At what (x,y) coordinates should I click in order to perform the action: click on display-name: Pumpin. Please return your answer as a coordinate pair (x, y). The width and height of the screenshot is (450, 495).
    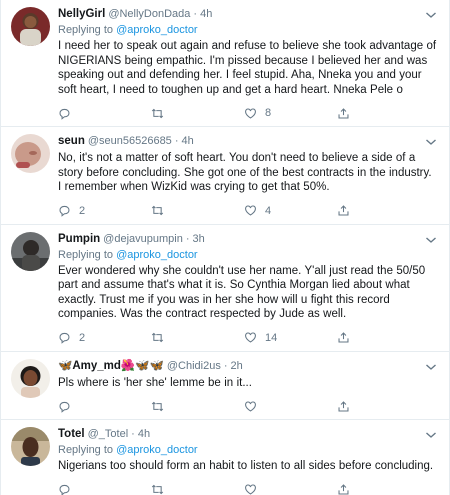
    Looking at the image, I should click on (79, 239).